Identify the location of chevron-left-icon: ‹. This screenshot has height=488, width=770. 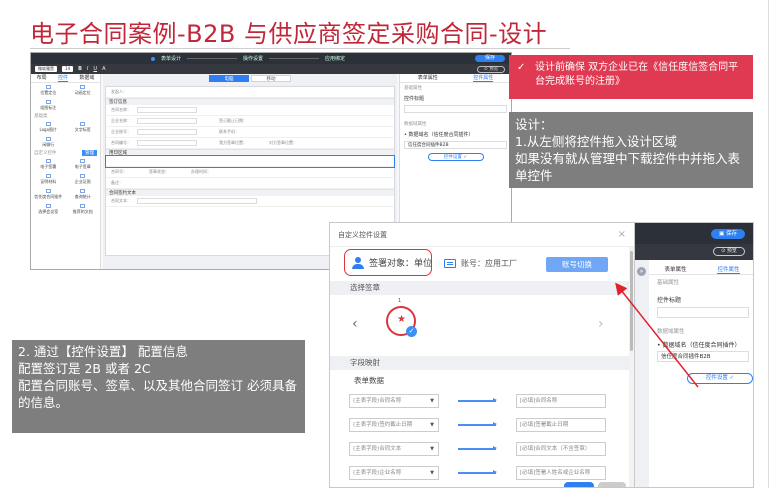
(355, 324).